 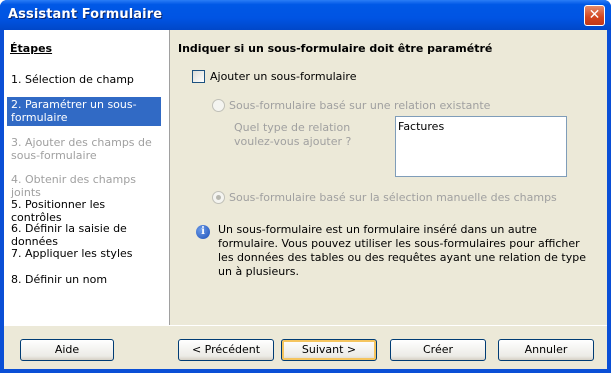 I want to click on radio-manual-selection, so click(x=218, y=197).